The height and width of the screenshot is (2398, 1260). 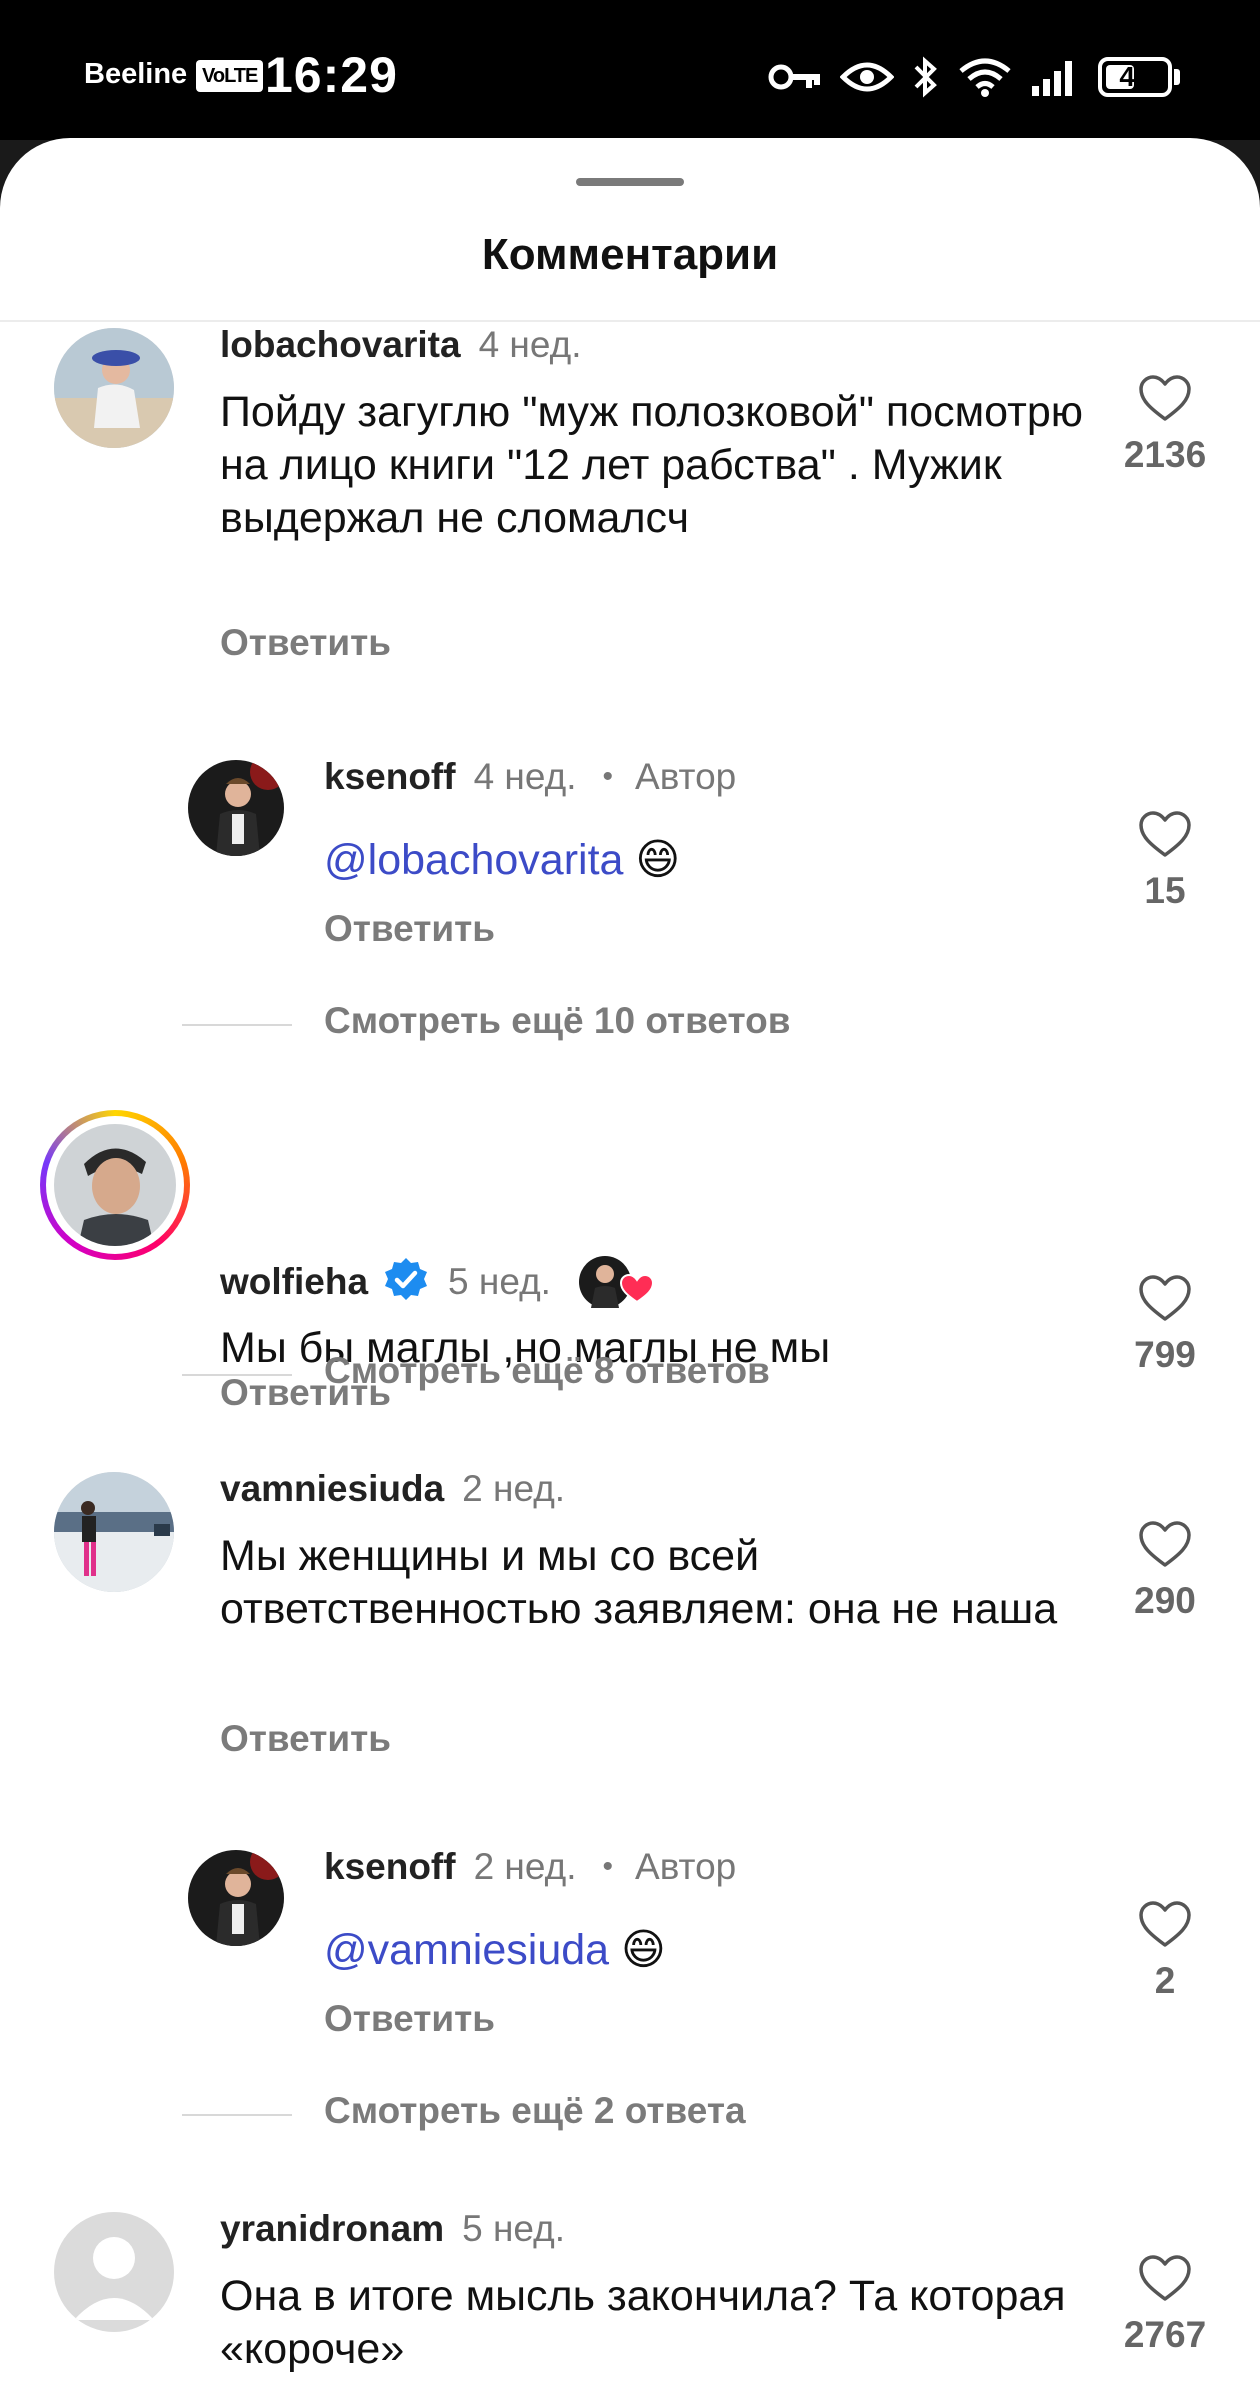 I want to click on view-more-replies-label: Смотреть ещё 10 ответов, so click(x=557, y=1021).